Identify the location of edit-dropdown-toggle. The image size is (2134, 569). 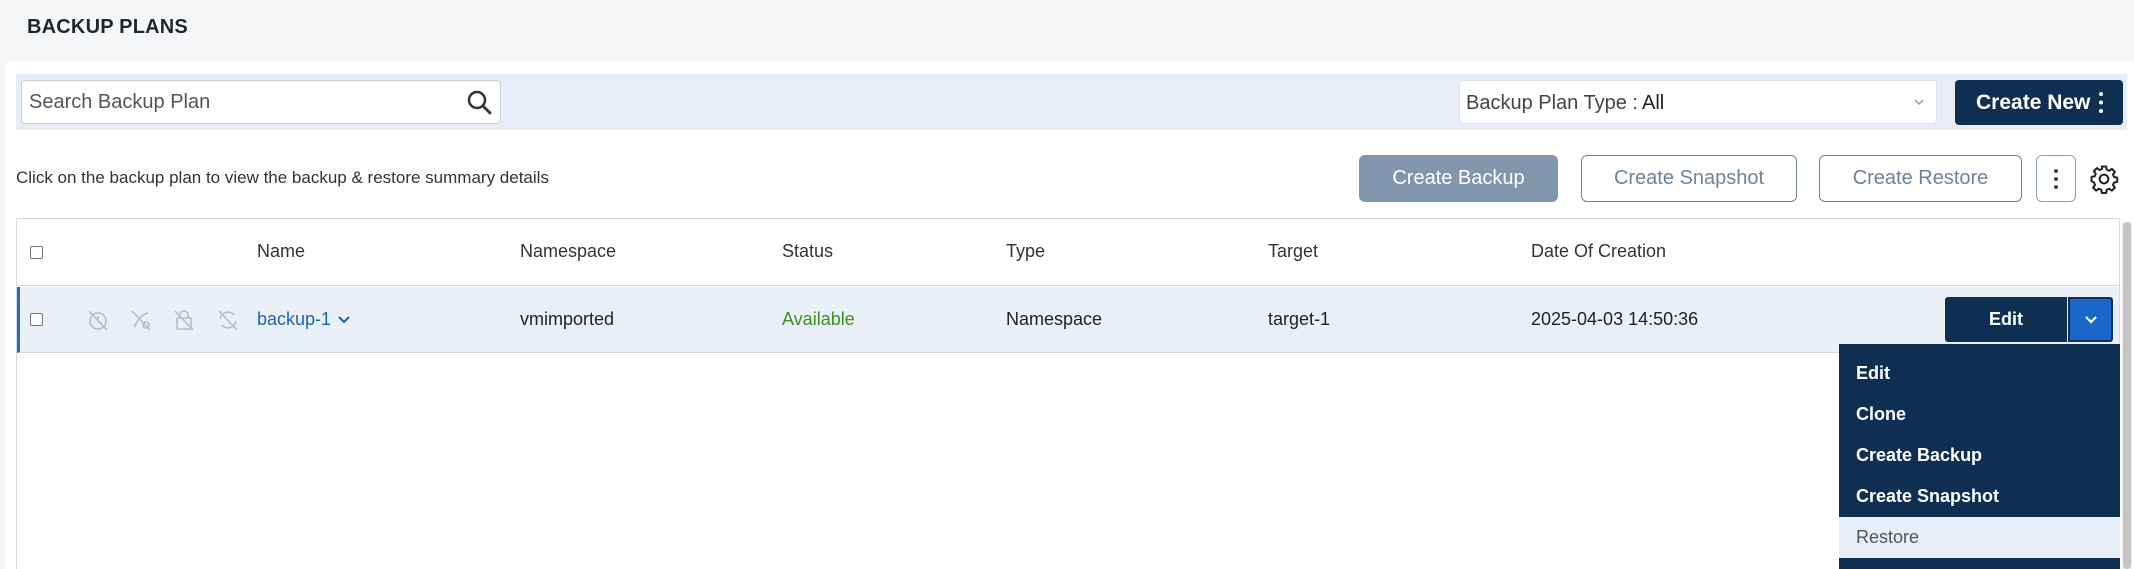
(2090, 319).